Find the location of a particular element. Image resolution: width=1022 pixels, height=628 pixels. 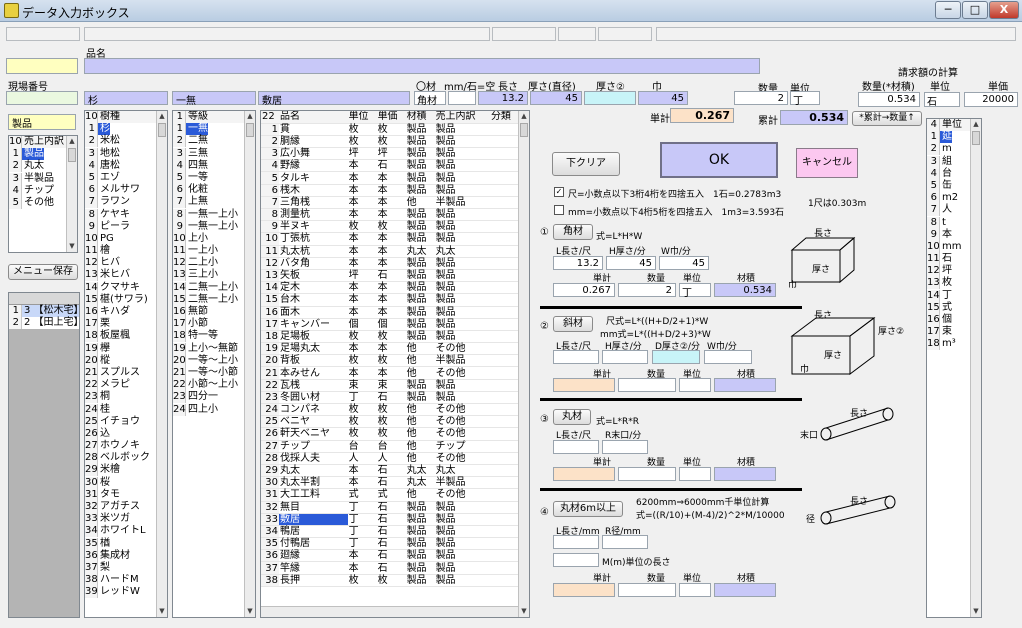

species-item: 2 米松 is located at coordinates (126, 141).